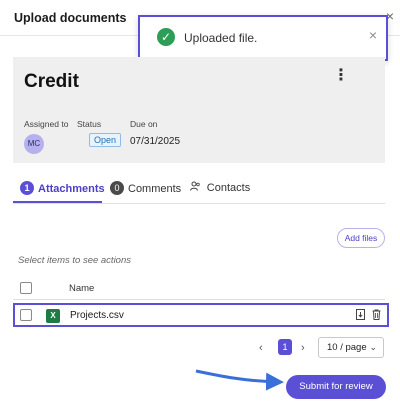 This screenshot has width=400, height=406. What do you see at coordinates (336, 387) in the screenshot?
I see `submit-for-review-button: Submit for review` at bounding box center [336, 387].